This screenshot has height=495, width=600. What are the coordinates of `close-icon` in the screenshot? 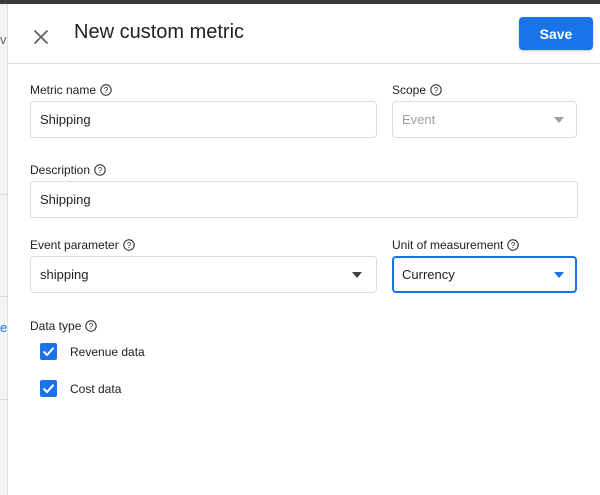 It's located at (41, 37).